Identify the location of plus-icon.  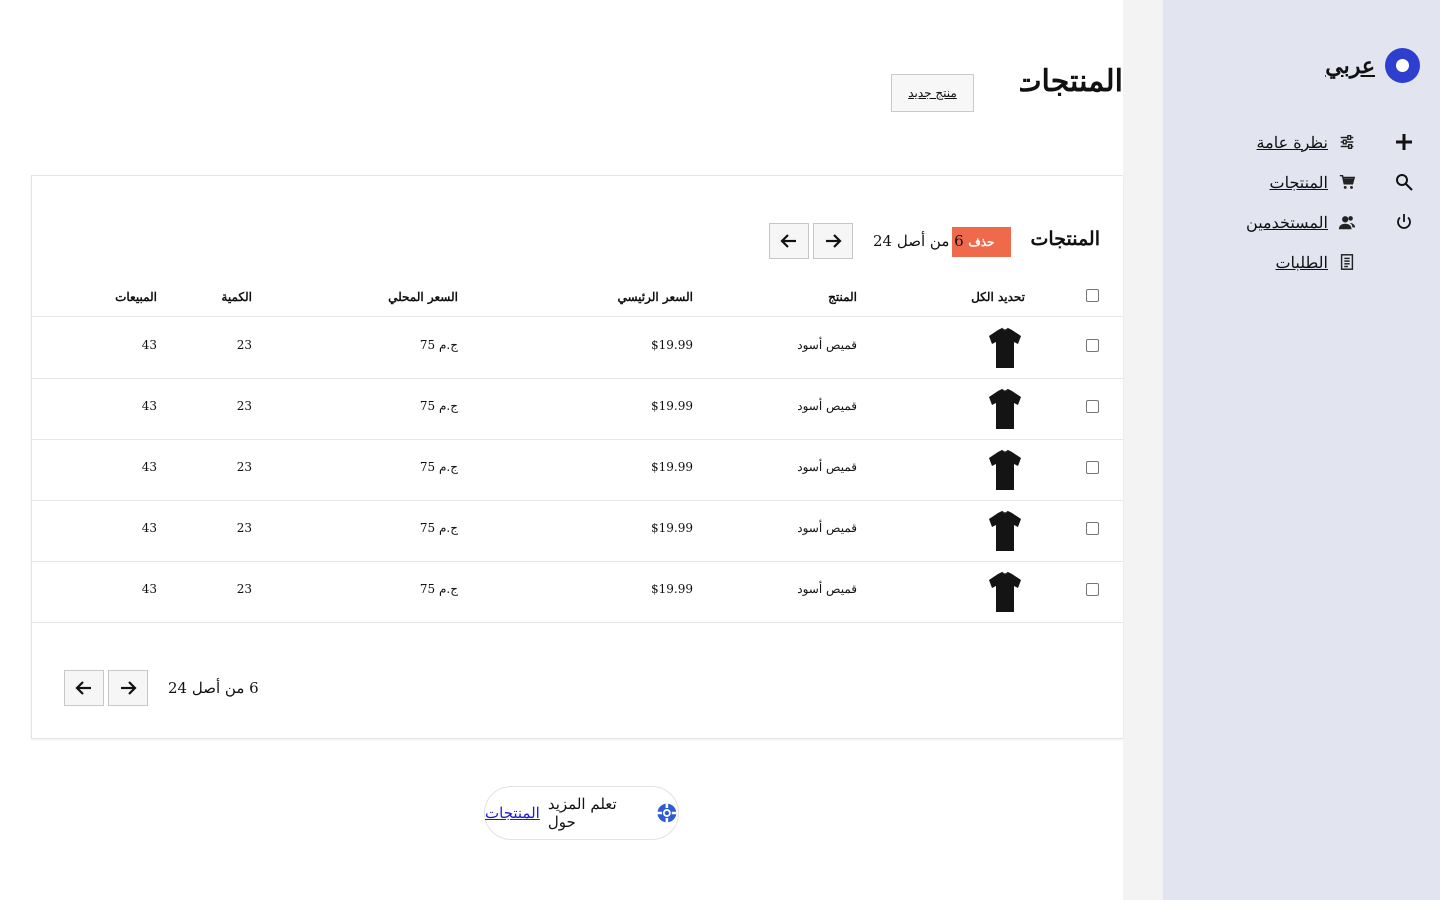
(1404, 142).